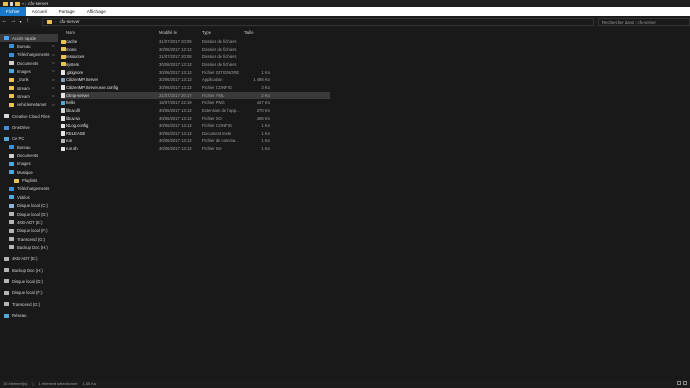 The height and width of the screenshot is (388, 690). I want to click on sidebar-item-label: Backup Doc (H:), so click(32, 247).